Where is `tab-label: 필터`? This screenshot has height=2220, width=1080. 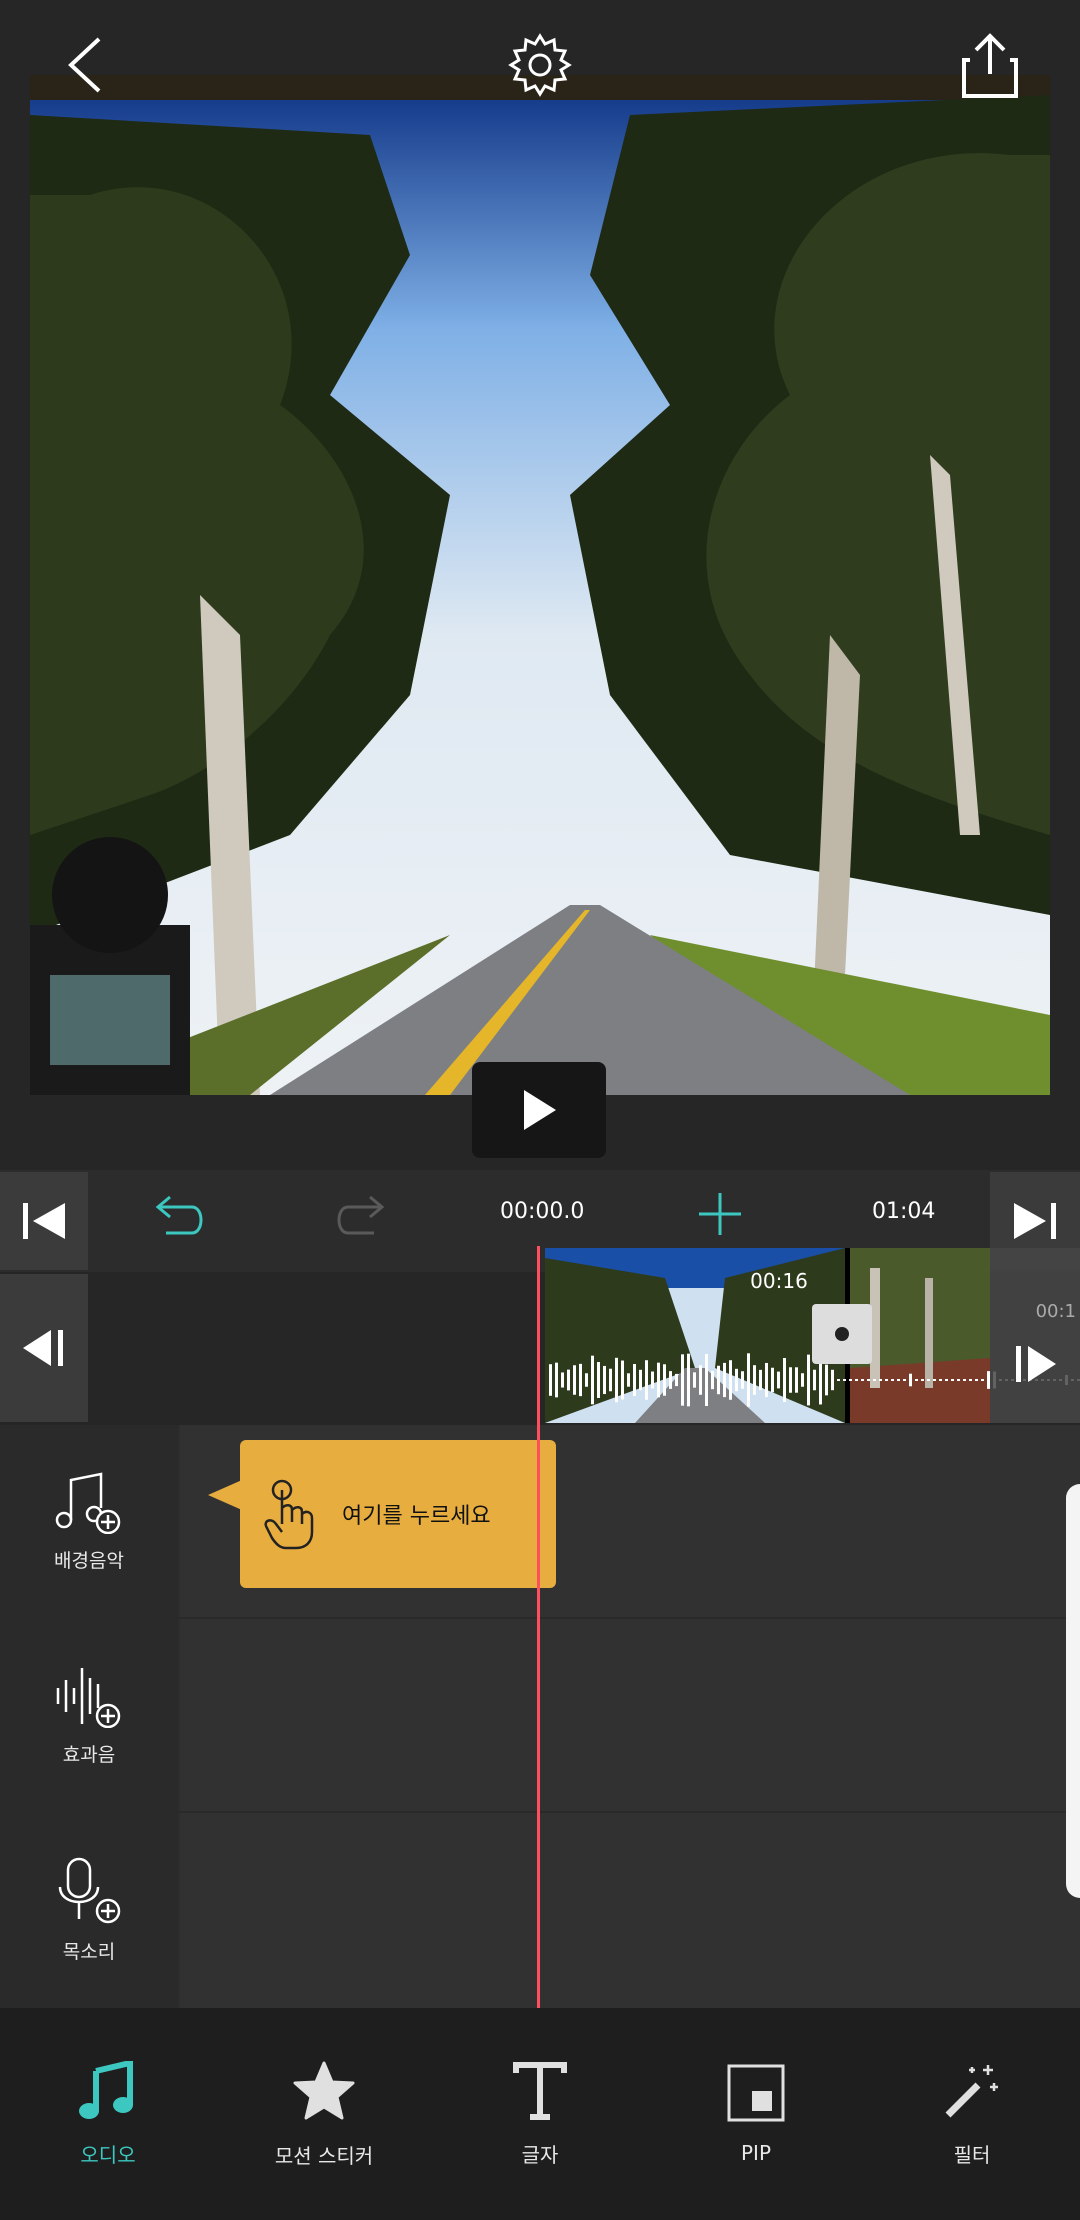
tab-label: 필터 is located at coordinates (972, 2154).